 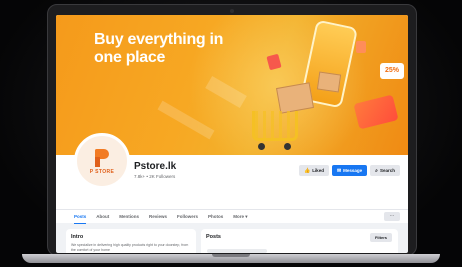 I want to click on tab-followers: Followers, so click(x=187, y=217).